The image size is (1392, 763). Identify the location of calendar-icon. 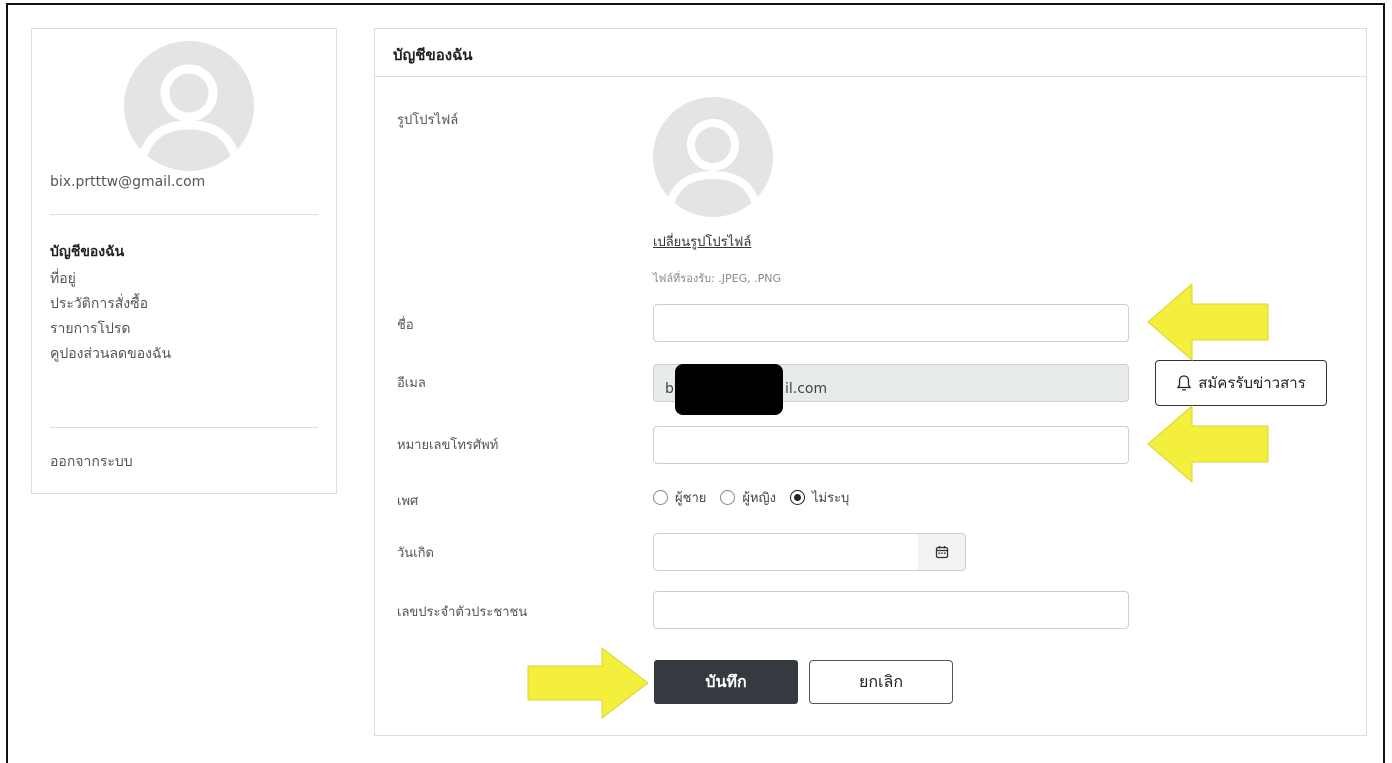
(941, 552).